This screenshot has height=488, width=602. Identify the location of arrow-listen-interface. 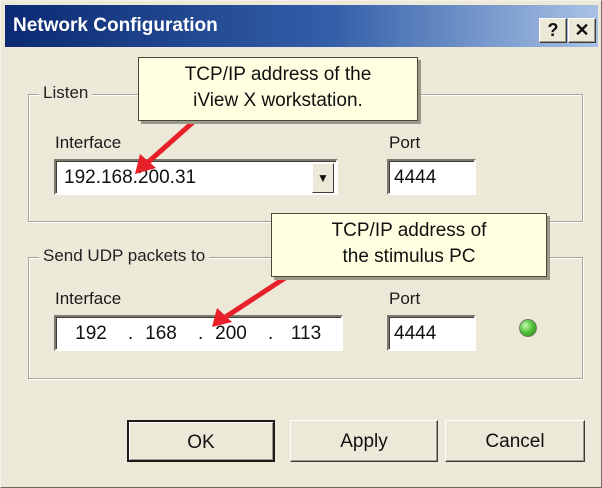
(173, 140).